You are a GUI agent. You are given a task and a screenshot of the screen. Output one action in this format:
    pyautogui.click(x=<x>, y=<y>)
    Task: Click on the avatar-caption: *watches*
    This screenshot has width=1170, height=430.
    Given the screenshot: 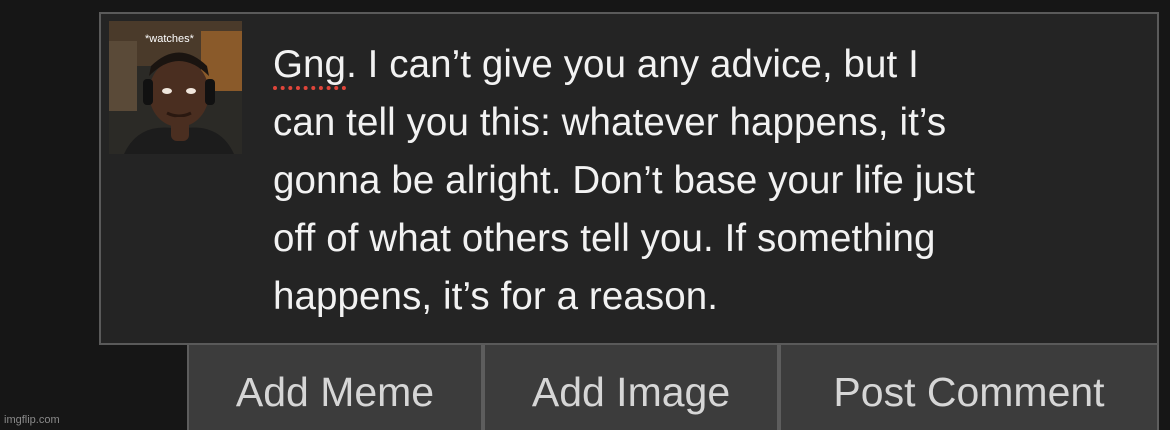 What is the action you would take?
    pyautogui.click(x=170, y=39)
    